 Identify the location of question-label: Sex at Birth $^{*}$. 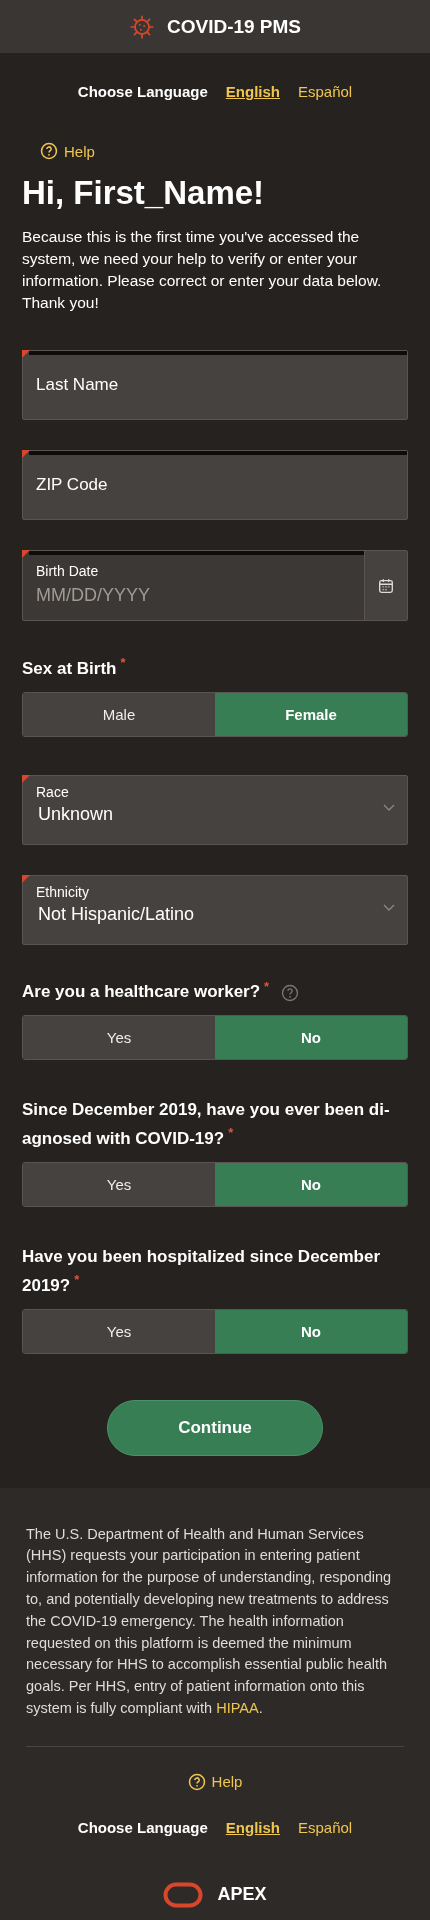
(74, 668).